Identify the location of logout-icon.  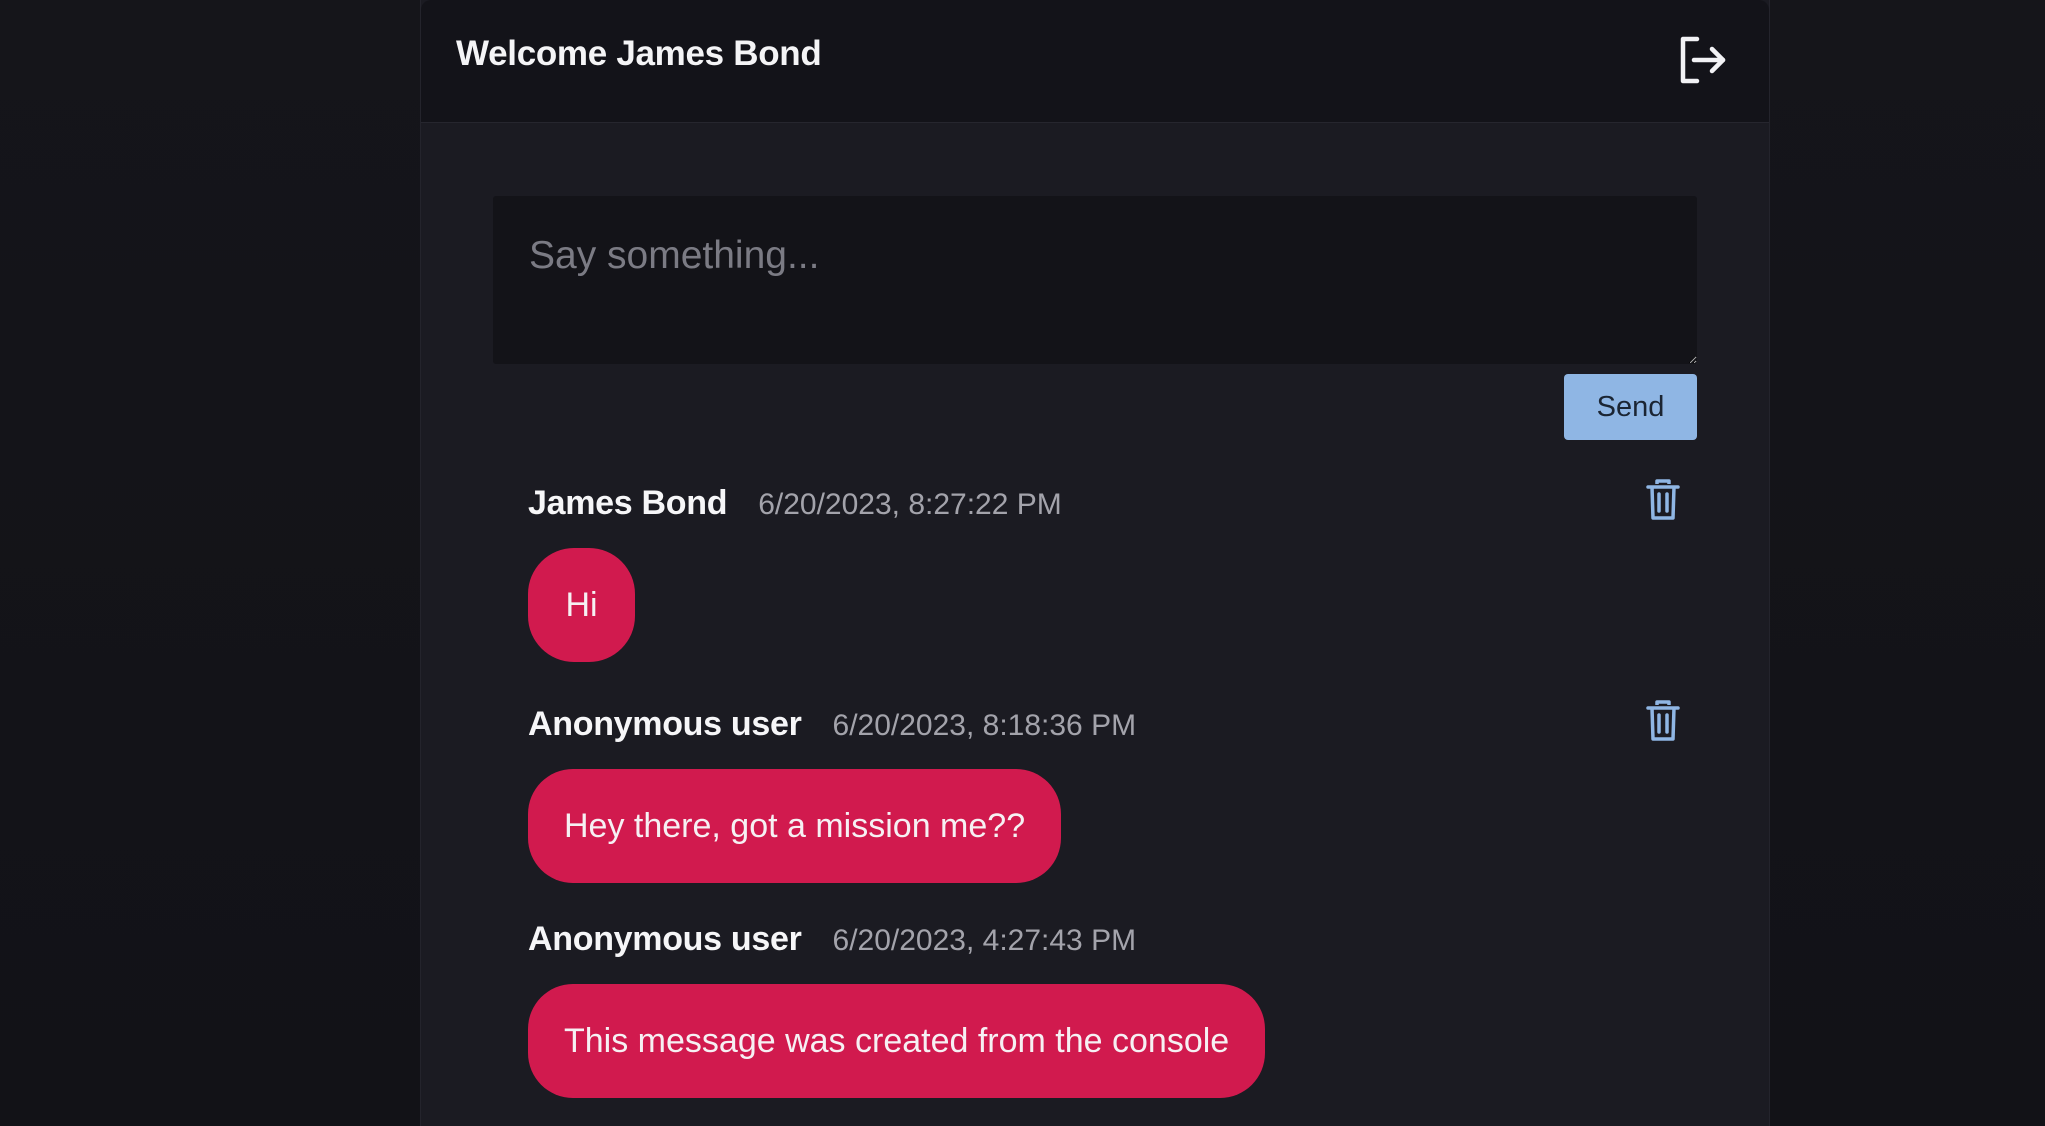
(1702, 60).